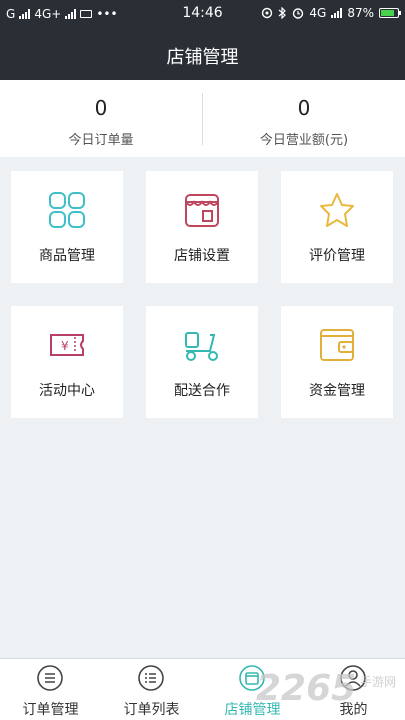  What do you see at coordinates (202, 40) in the screenshot?
I see `top-bar: G 4G+ ••• 14:46 4G 87% 店铺管理` at bounding box center [202, 40].